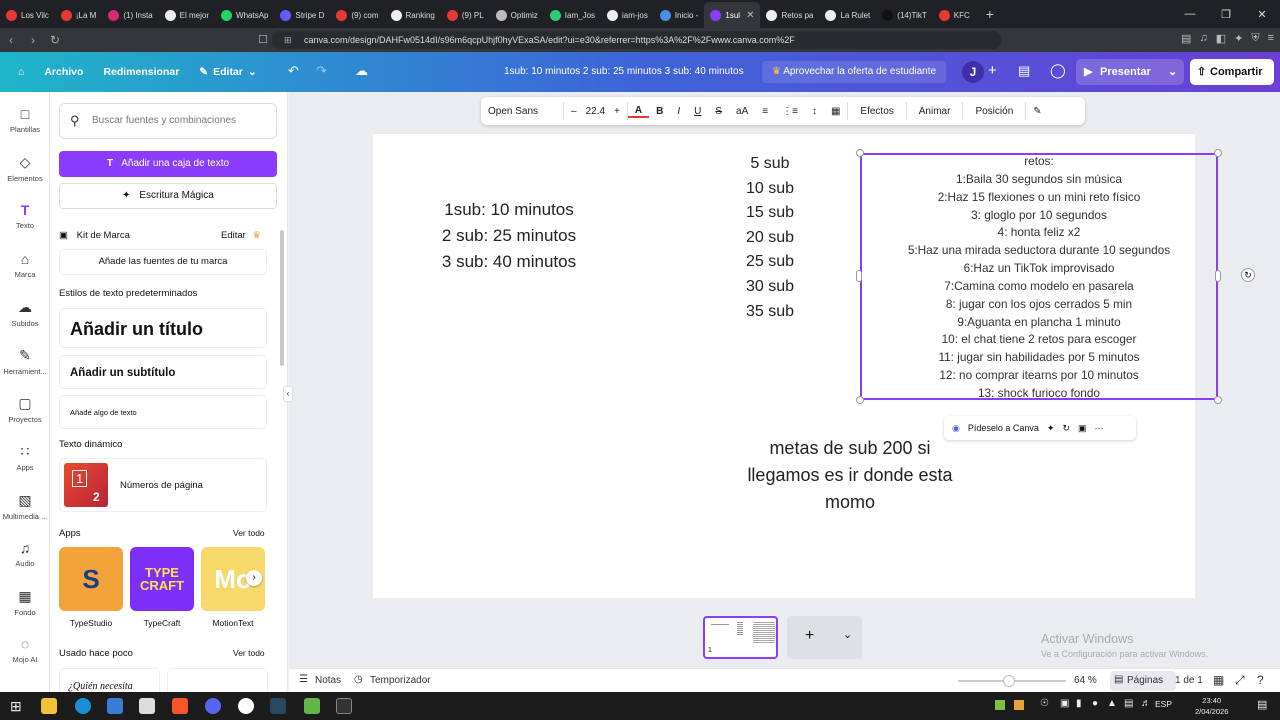 The width and height of the screenshot is (1280, 720). I want to click on page-numbers-card: 1 2 Números de página, so click(163, 485).